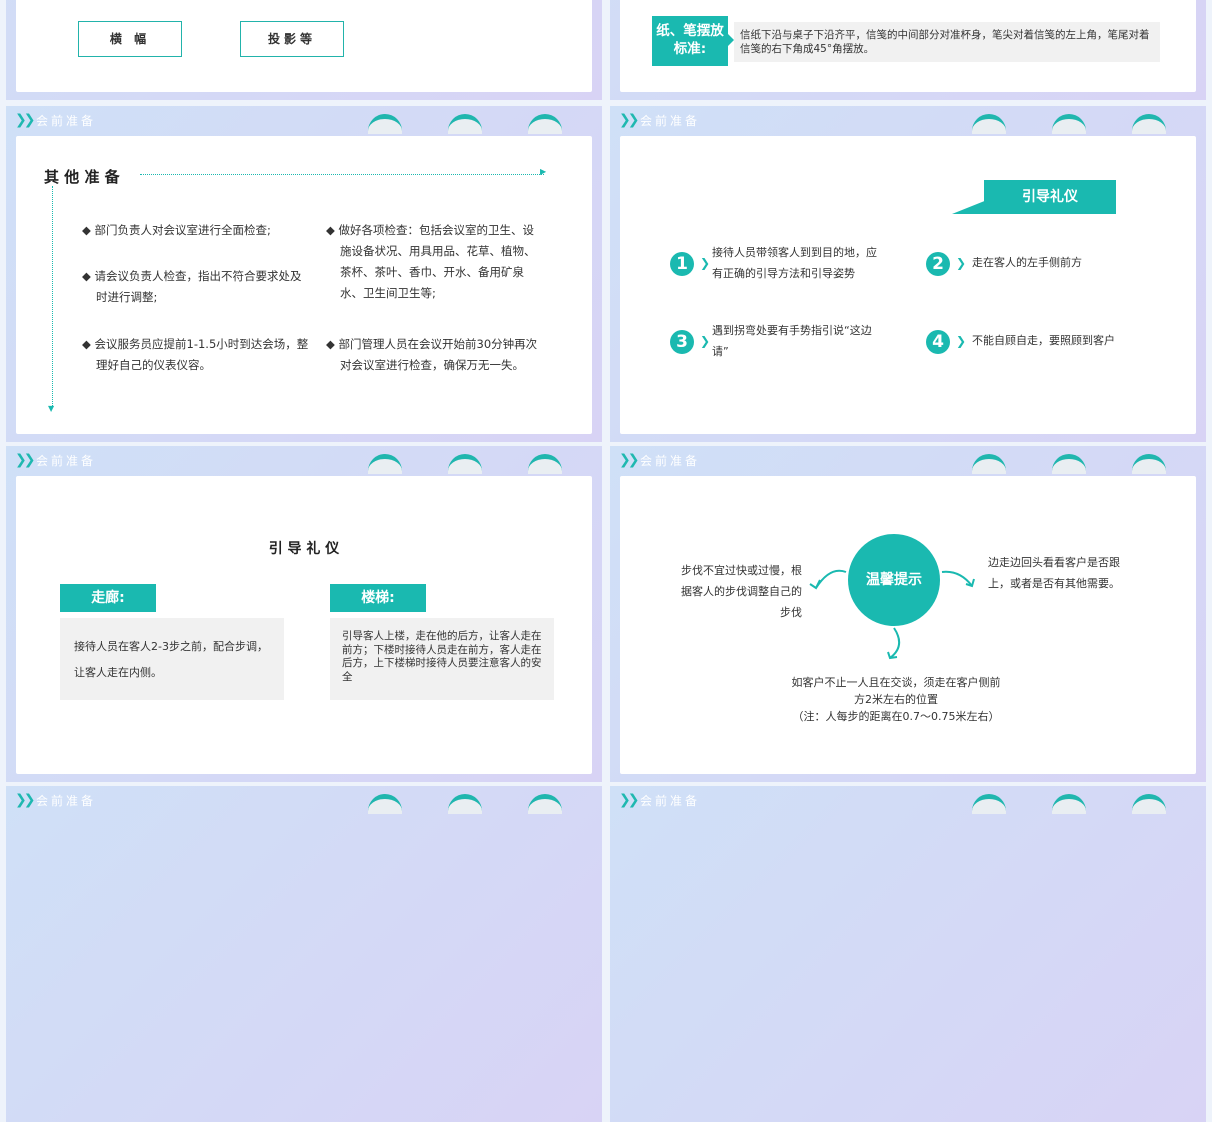 The width and height of the screenshot is (1212, 1122). Describe the element at coordinates (690, 41) in the screenshot. I see `paper-pen-label: 纸、笔摆放标准:` at that location.